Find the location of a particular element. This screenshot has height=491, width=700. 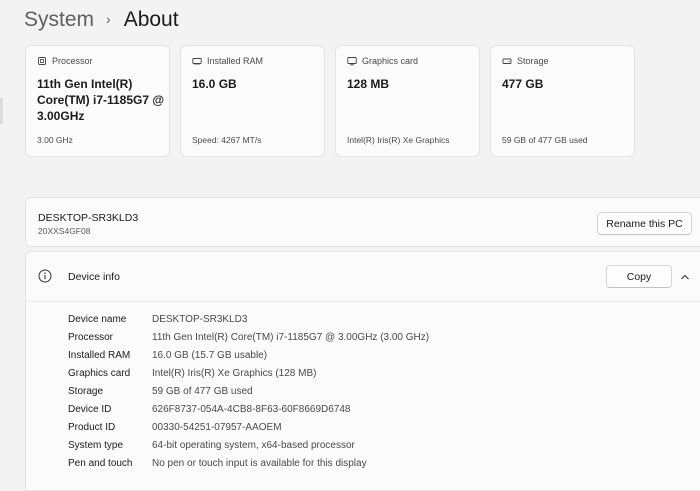

info-key: Installed RAM is located at coordinates (99, 355).